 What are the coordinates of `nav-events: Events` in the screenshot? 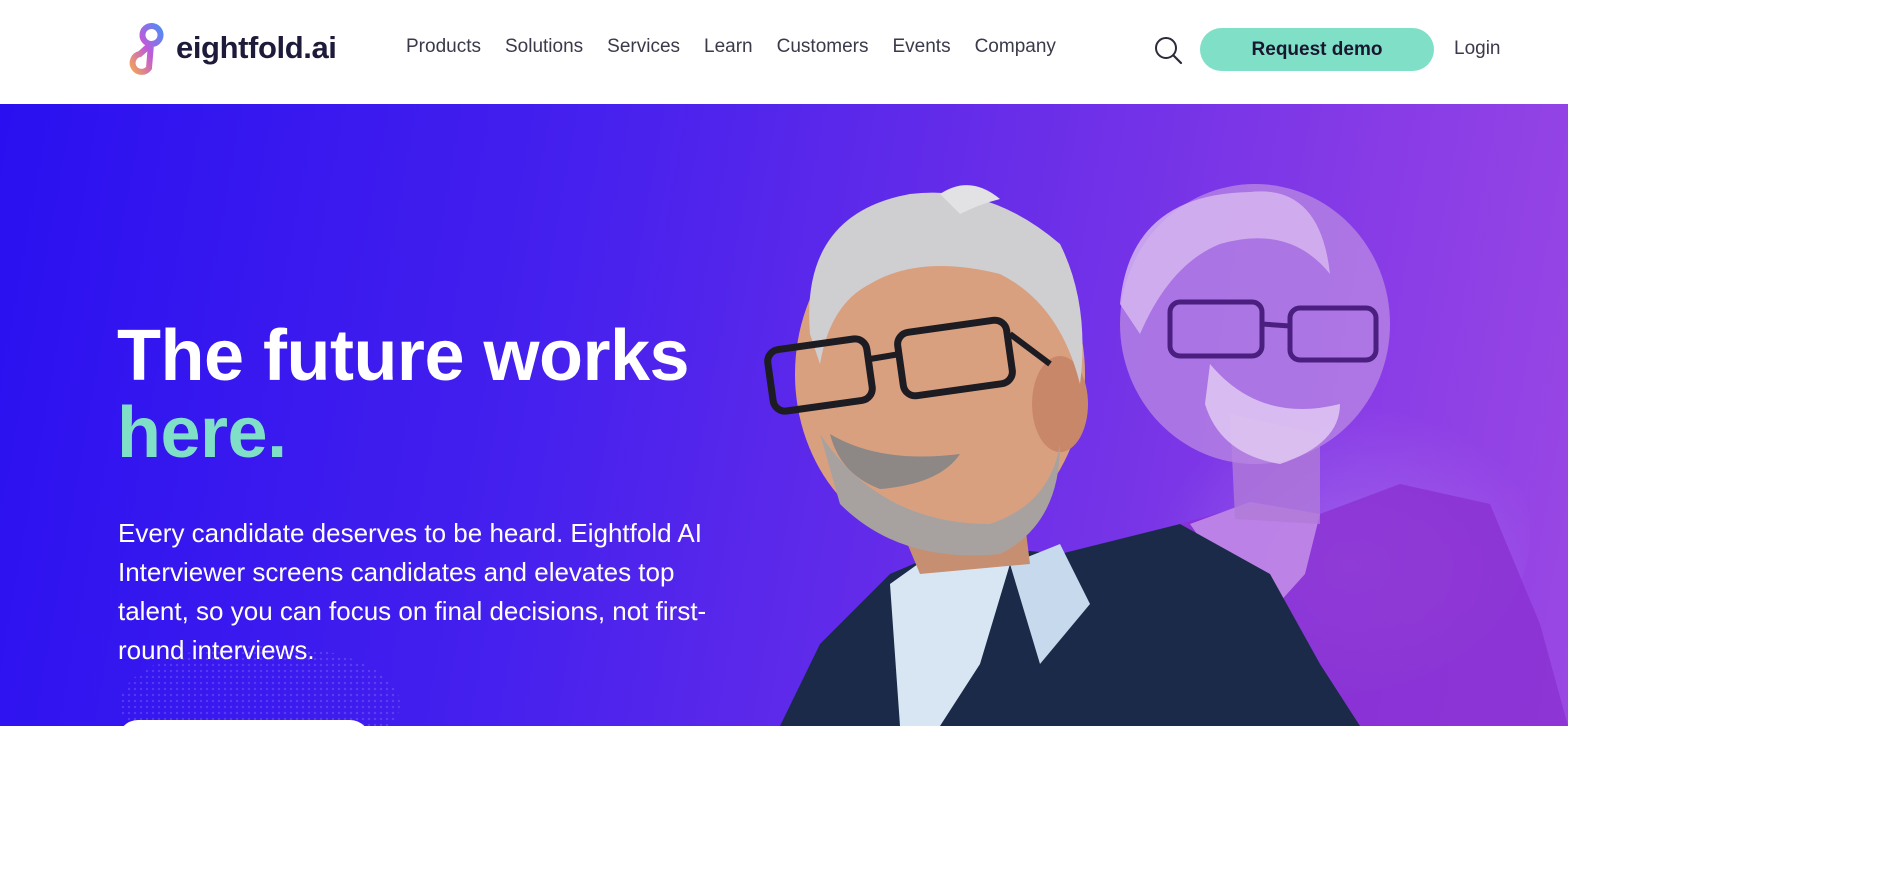 It's located at (921, 47).